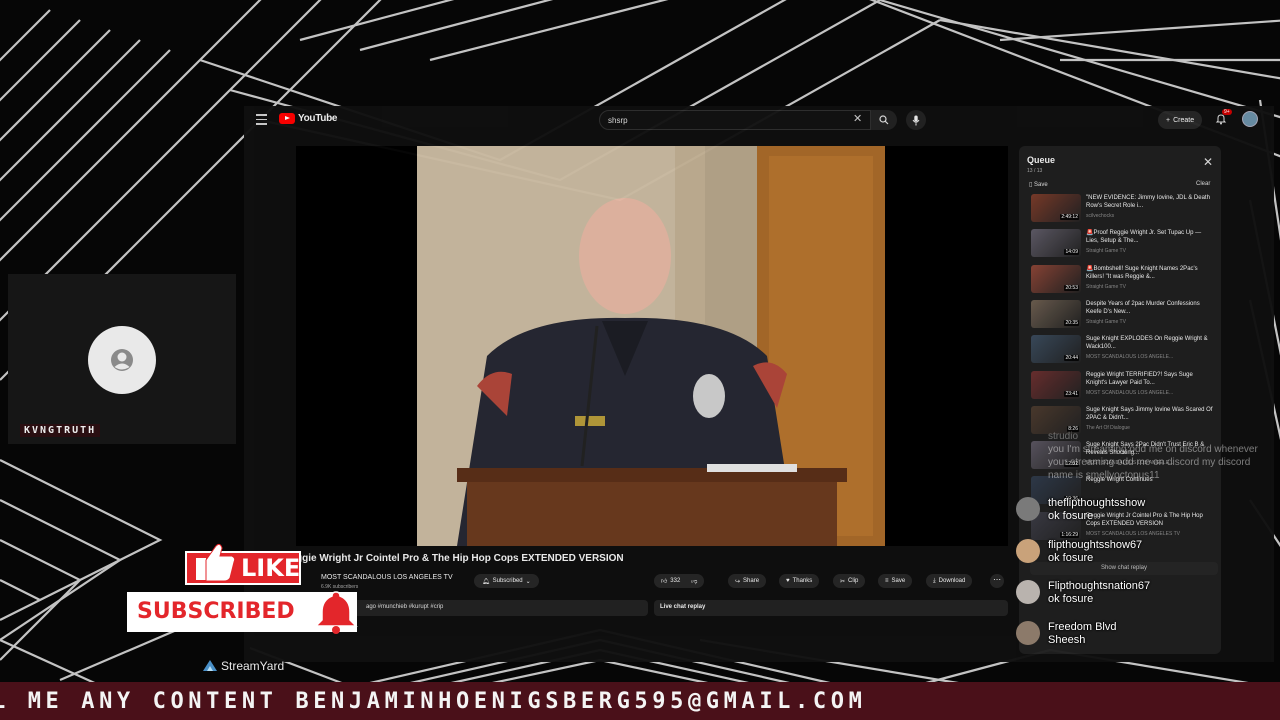 The image size is (1280, 720). Describe the element at coordinates (664, 582) in the screenshot. I see `thumbs-up-icon: 👍︎` at that location.